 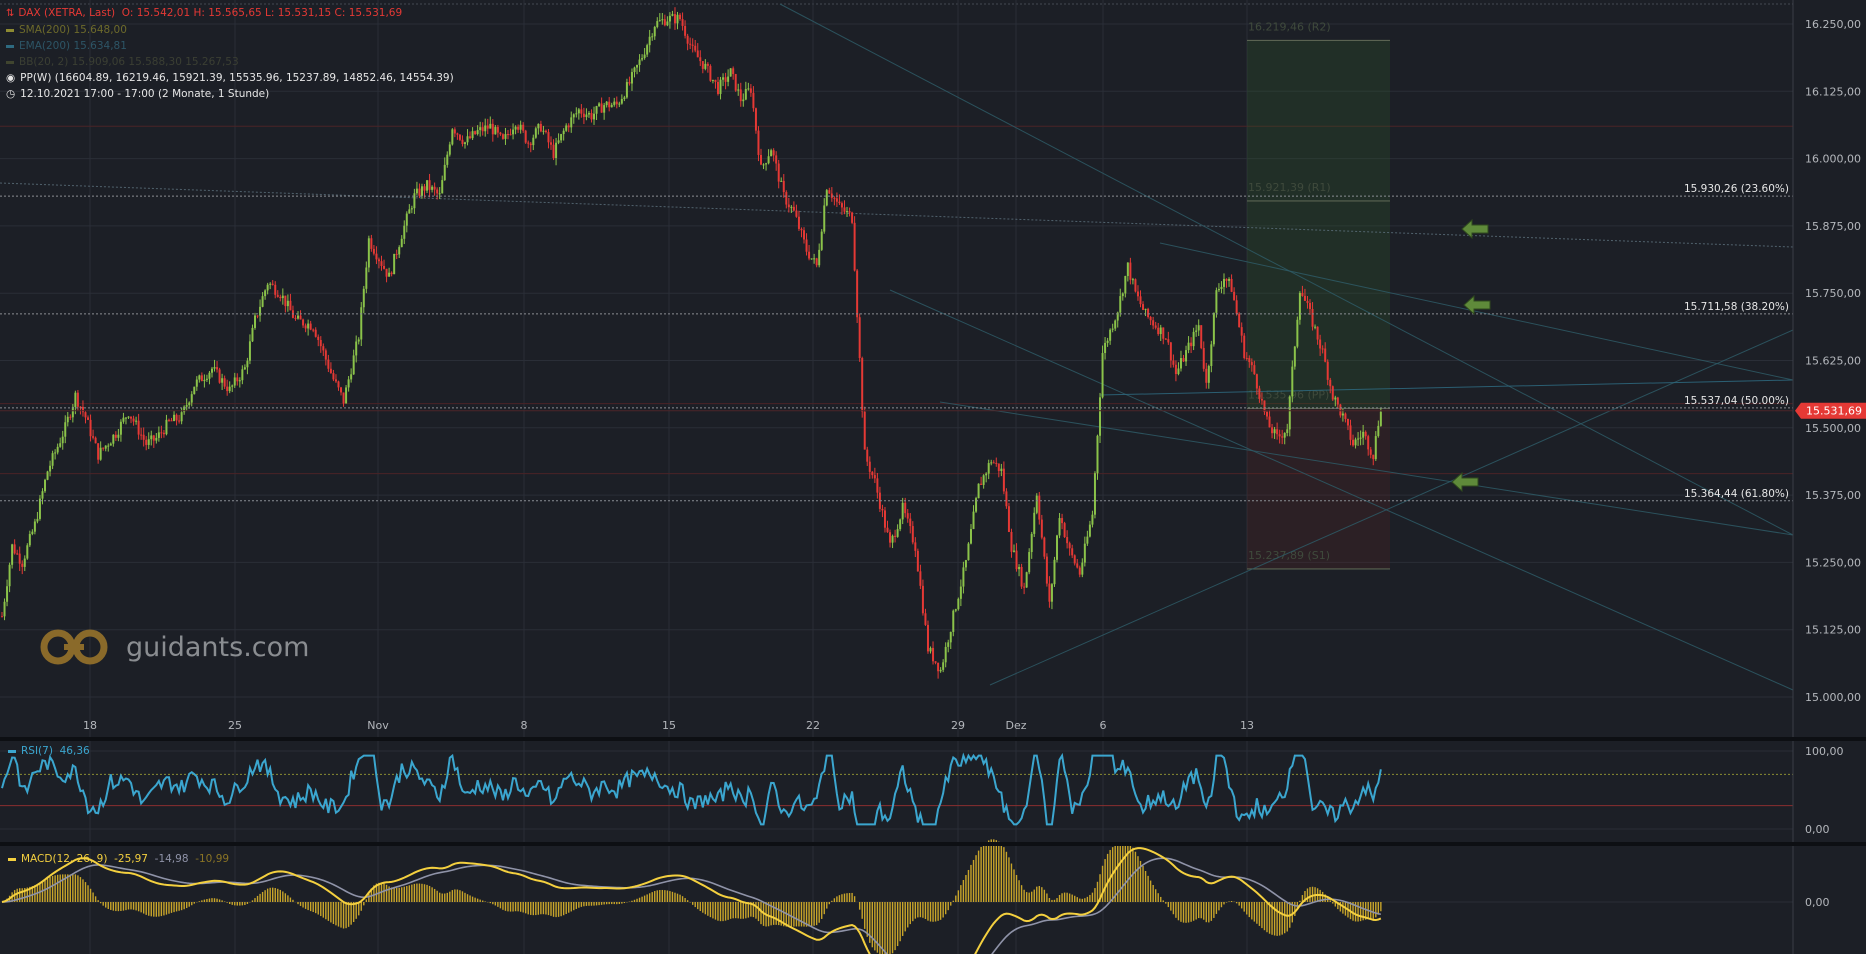 I want to click on annotation-arrows, so click(x=1471, y=355).